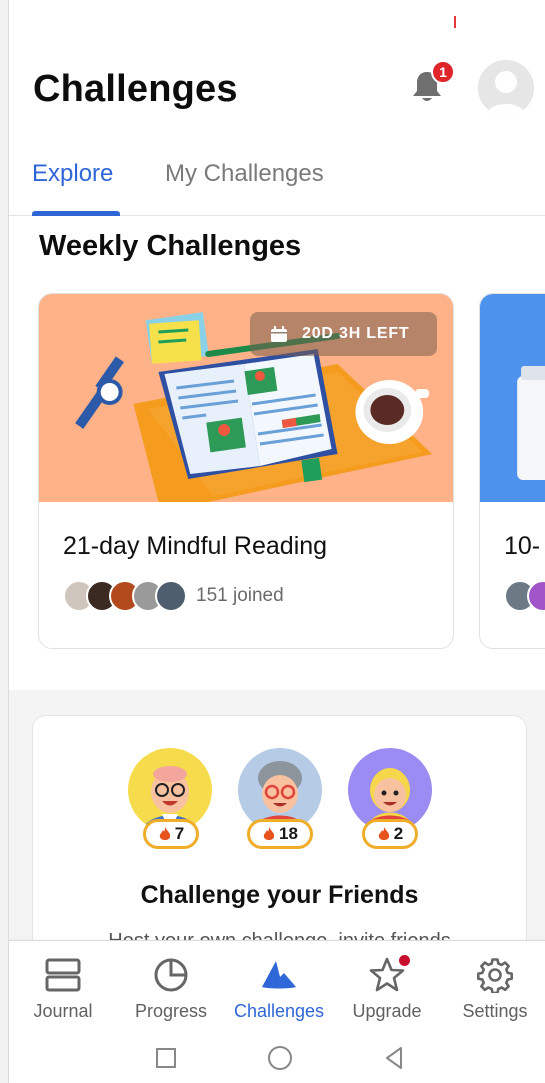 This screenshot has width=545, height=1083. Describe the element at coordinates (495, 975) in the screenshot. I see `gear-icon` at that location.